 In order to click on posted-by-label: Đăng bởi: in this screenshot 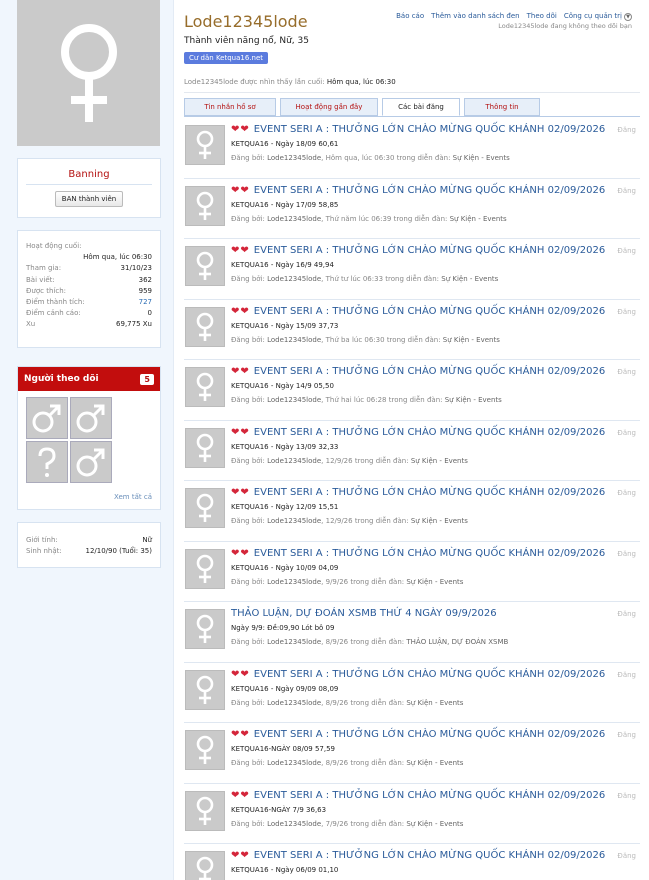, I will do `click(248, 158)`.